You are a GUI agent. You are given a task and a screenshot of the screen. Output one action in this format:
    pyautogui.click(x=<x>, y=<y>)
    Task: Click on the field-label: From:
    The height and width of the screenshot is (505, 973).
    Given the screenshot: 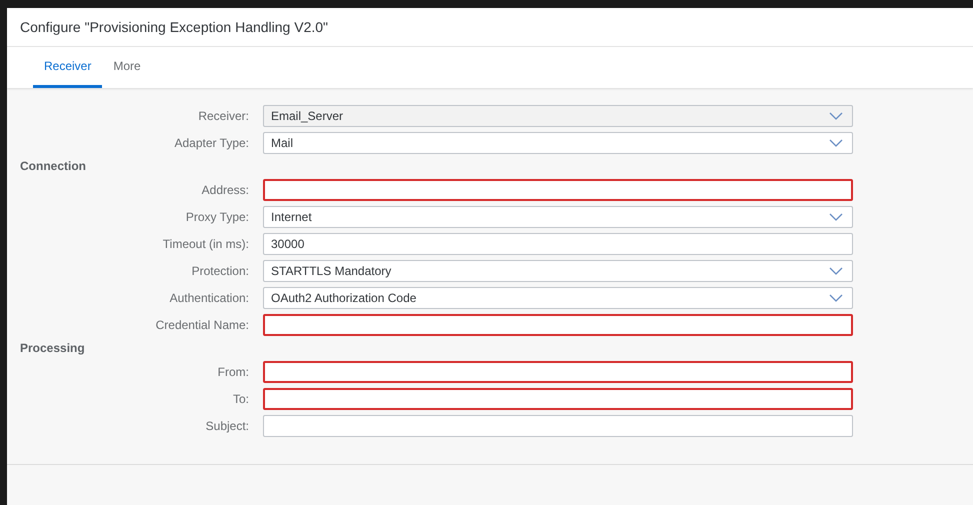 What is the action you would take?
    pyautogui.click(x=233, y=371)
    